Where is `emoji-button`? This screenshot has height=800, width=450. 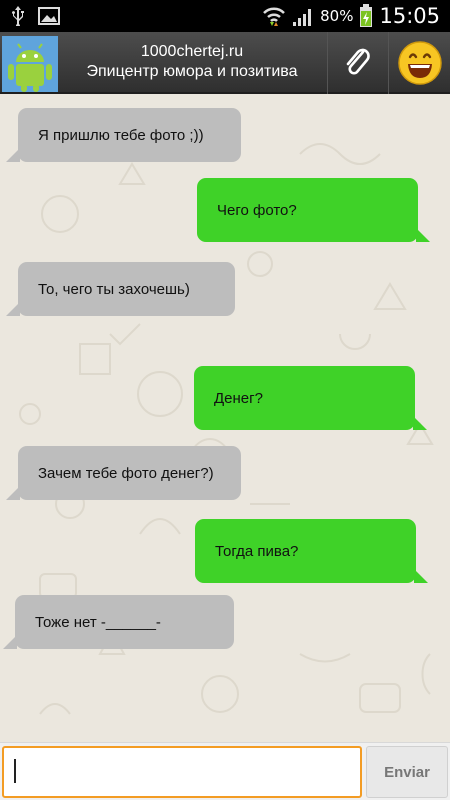
emoji-button is located at coordinates (420, 63).